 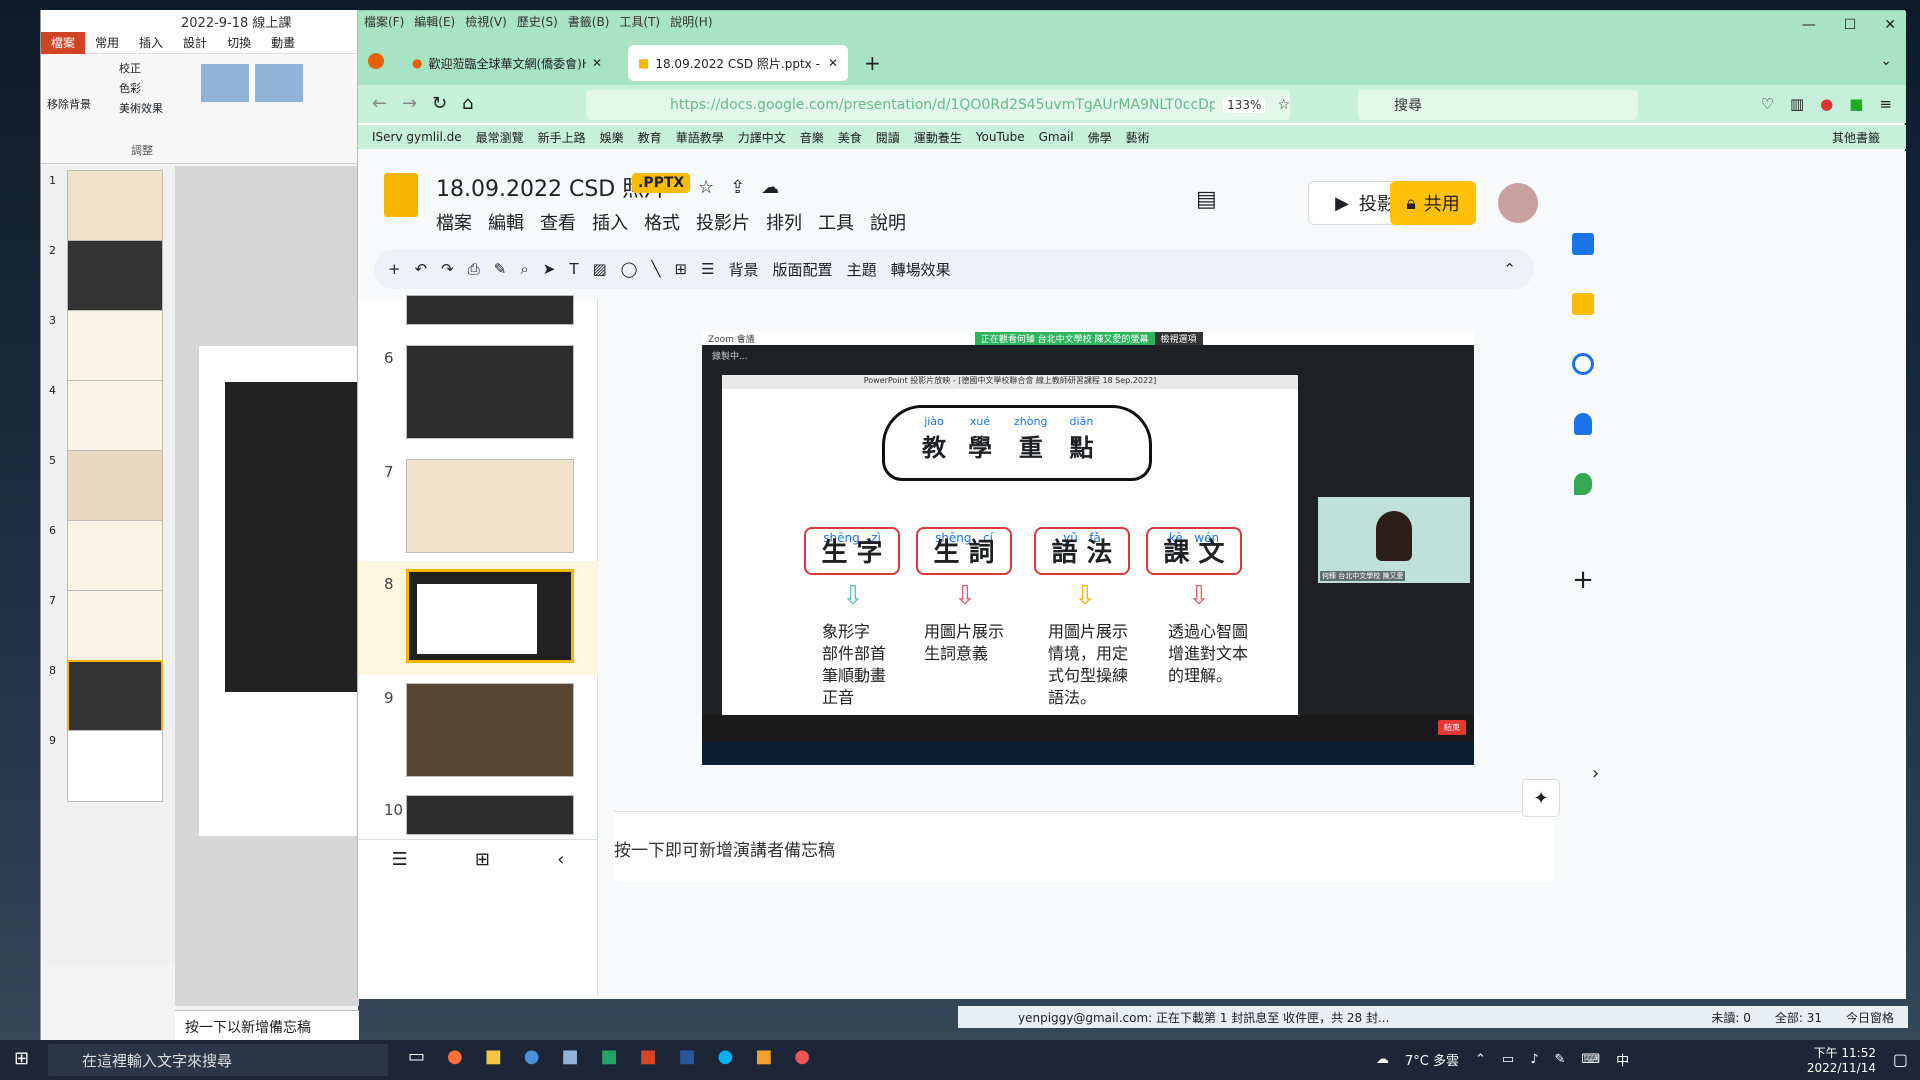 What do you see at coordinates (195, 43) in the screenshot?
I see `ppt-tab-design: 設計` at bounding box center [195, 43].